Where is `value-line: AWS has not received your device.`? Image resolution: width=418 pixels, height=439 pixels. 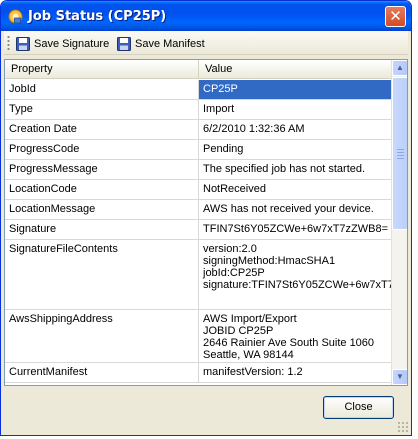 value-line: AWS has not received your device. is located at coordinates (288, 209).